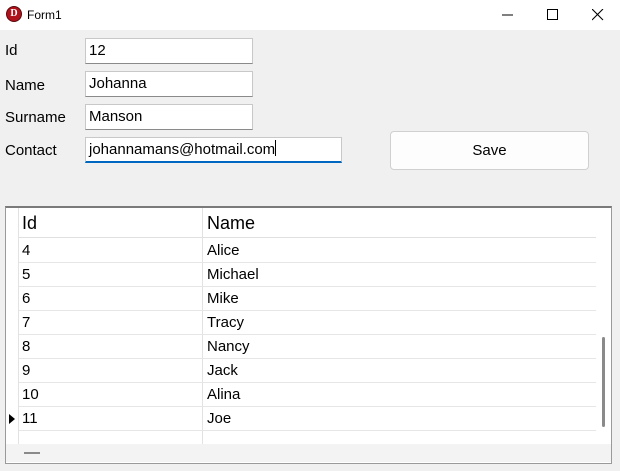 This screenshot has height=471, width=620. I want to click on cell-id: 5, so click(26, 274).